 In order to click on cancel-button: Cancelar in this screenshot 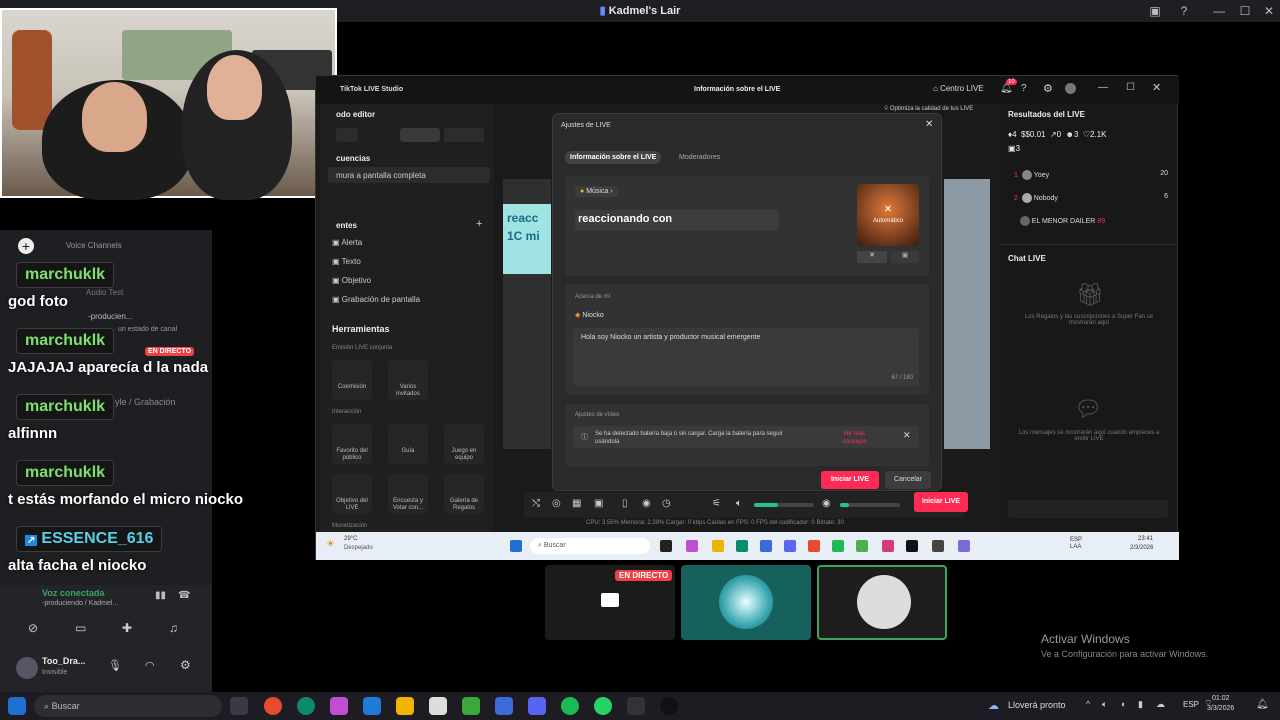, I will do `click(908, 480)`.